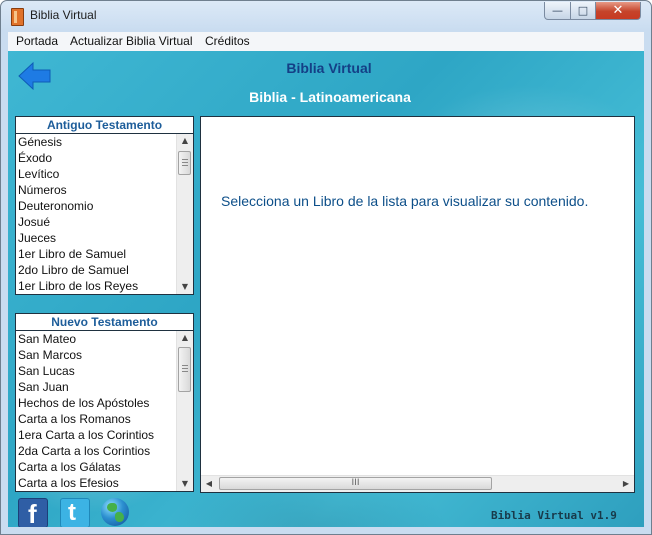  I want to click on book-item: 1era Carta a los Corintios, so click(97, 435).